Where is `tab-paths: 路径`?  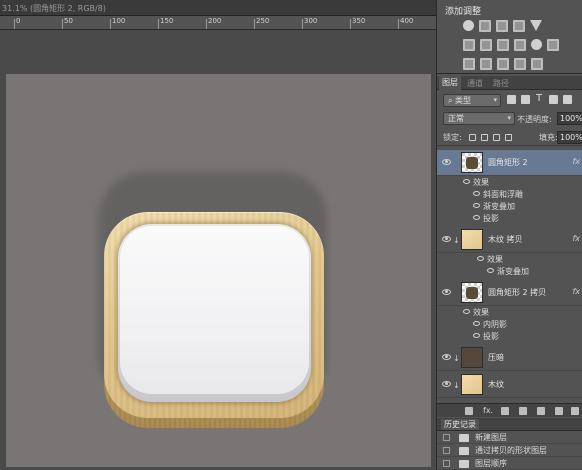 tab-paths: 路径 is located at coordinates (501, 83).